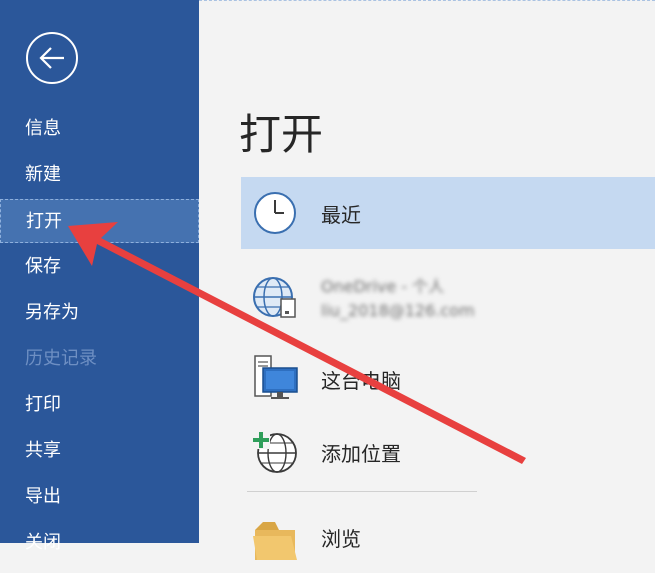 The image size is (655, 573). Describe the element at coordinates (99, 451) in the screenshot. I see `sidebar-item-share: 共享` at that location.